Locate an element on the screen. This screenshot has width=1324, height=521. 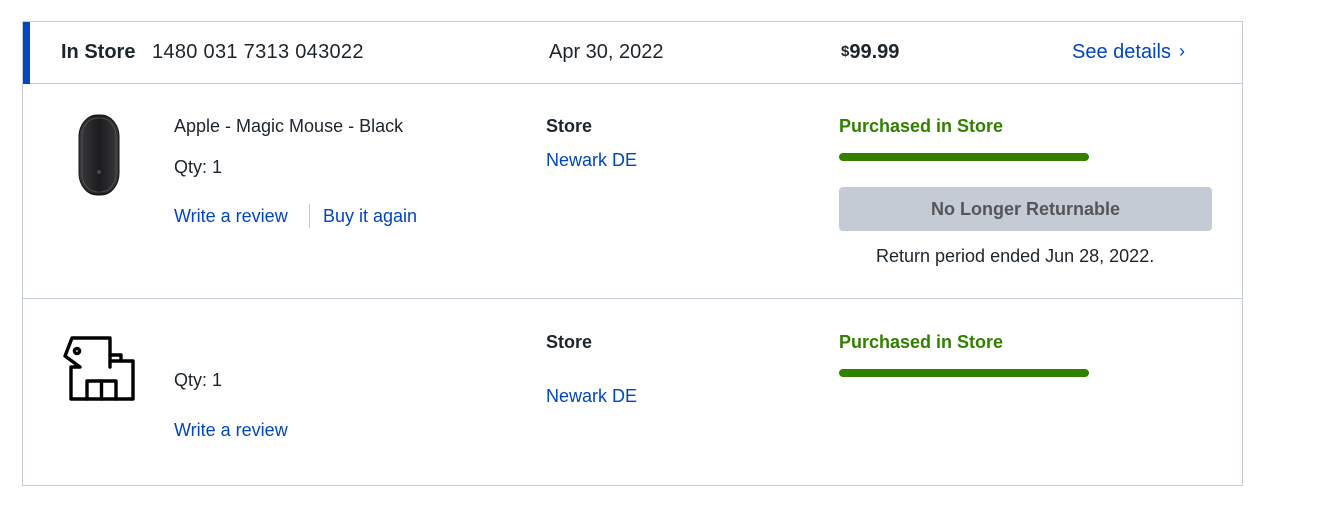
chevron-right-icon: › is located at coordinates (1182, 51).